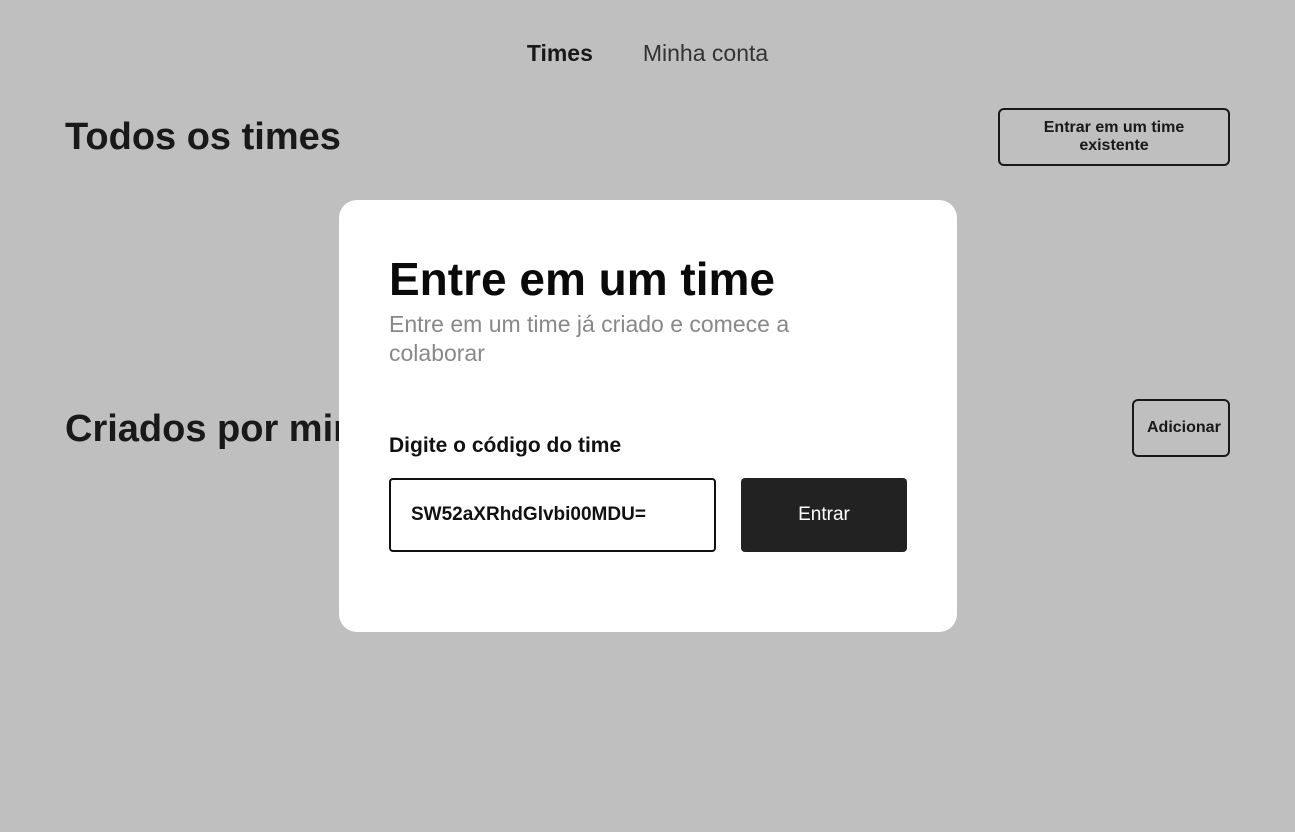 The image size is (1295, 832). I want to click on modal-title: Entre em um time, so click(582, 279).